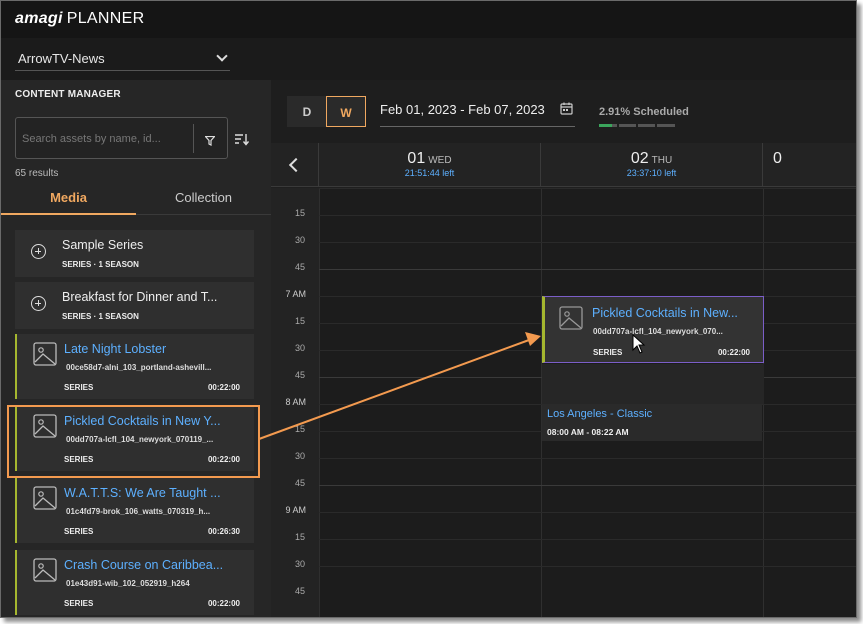 This screenshot has width=863, height=624. Describe the element at coordinates (68, 197) in the screenshot. I see `tab-media: Media` at that location.